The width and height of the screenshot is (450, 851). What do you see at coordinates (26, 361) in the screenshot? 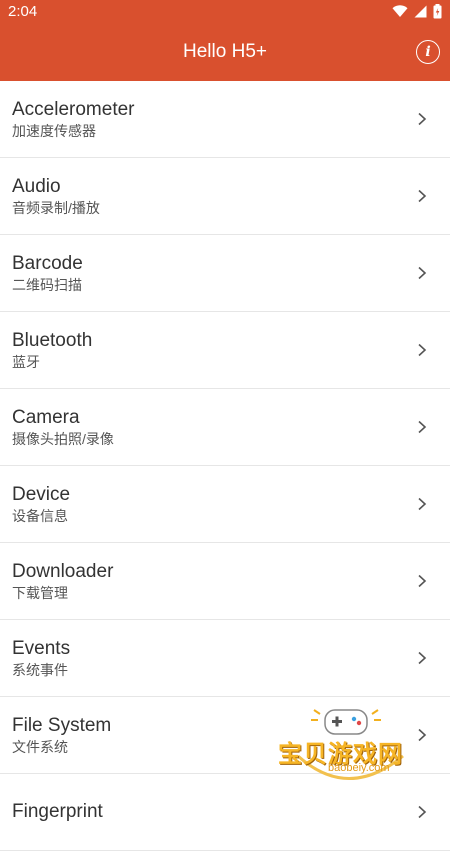
I see `item-subtitle: 蓝牙` at bounding box center [26, 361].